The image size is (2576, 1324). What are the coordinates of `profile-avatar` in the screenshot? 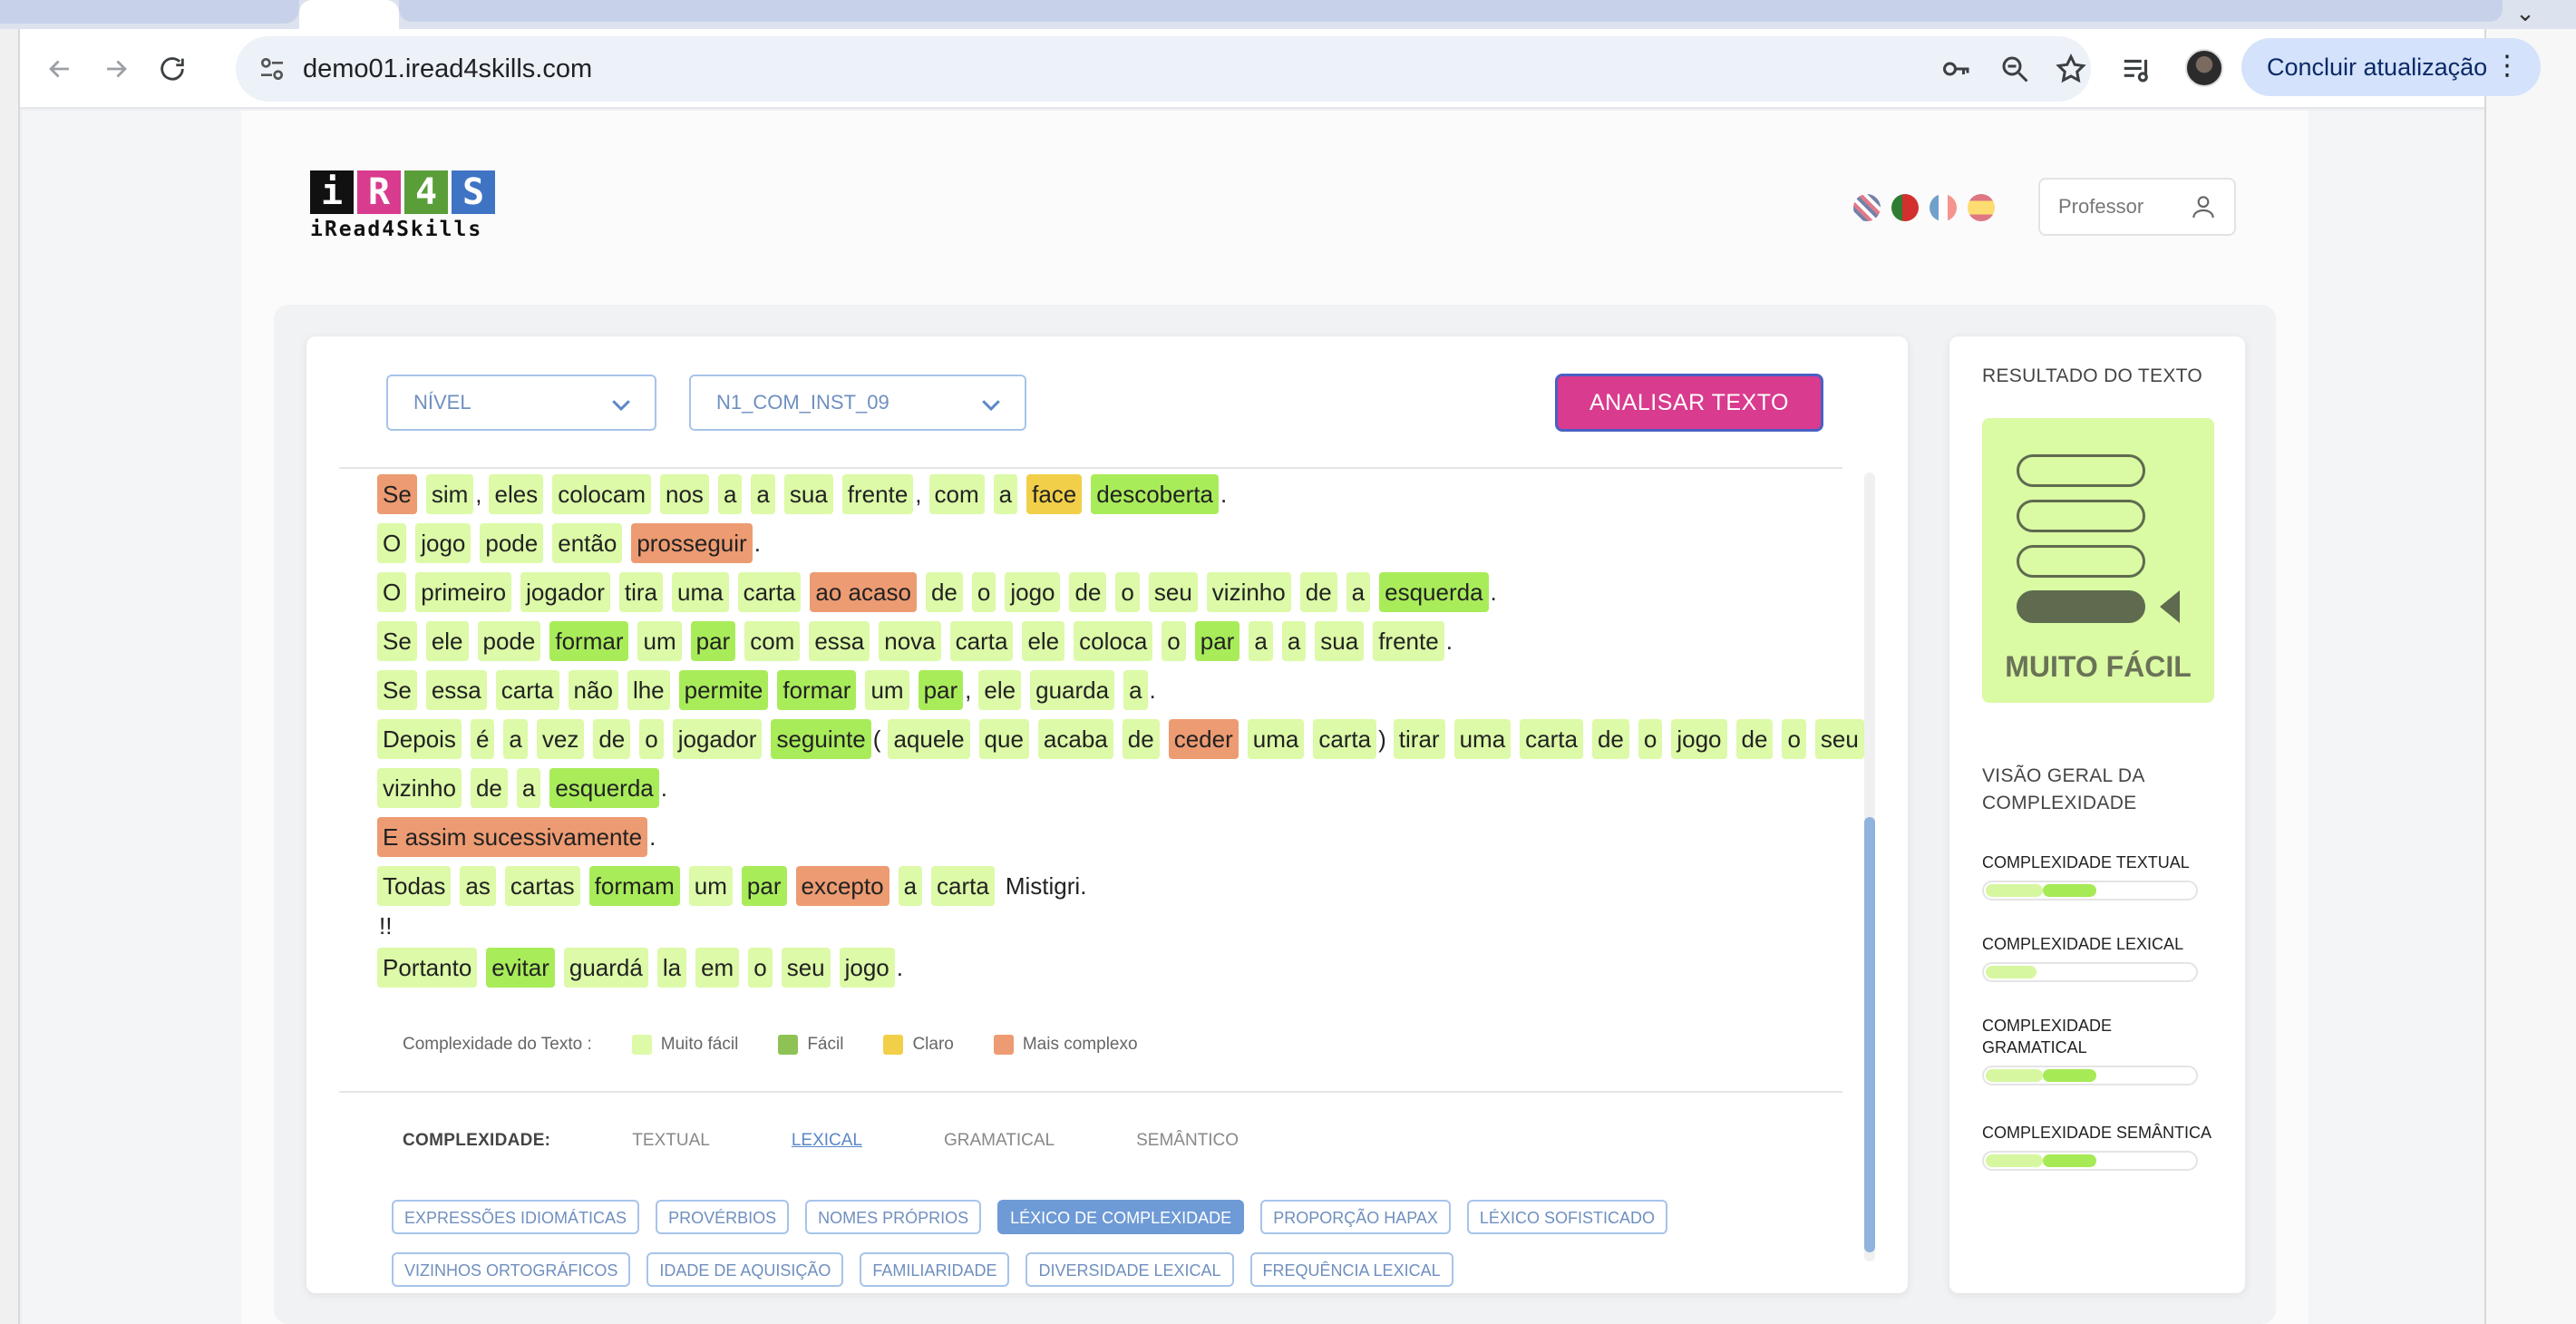 It's located at (2204, 68).